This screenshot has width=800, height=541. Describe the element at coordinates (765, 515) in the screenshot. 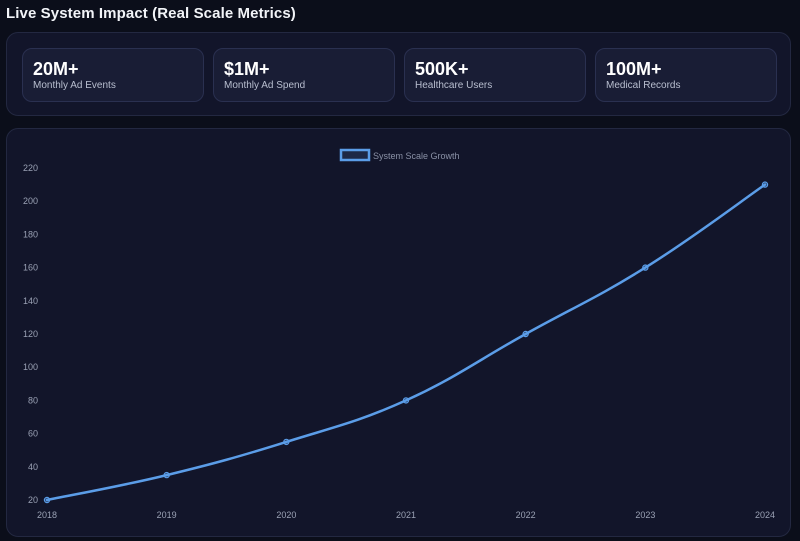

I see `x-tick-label: 2024` at that location.